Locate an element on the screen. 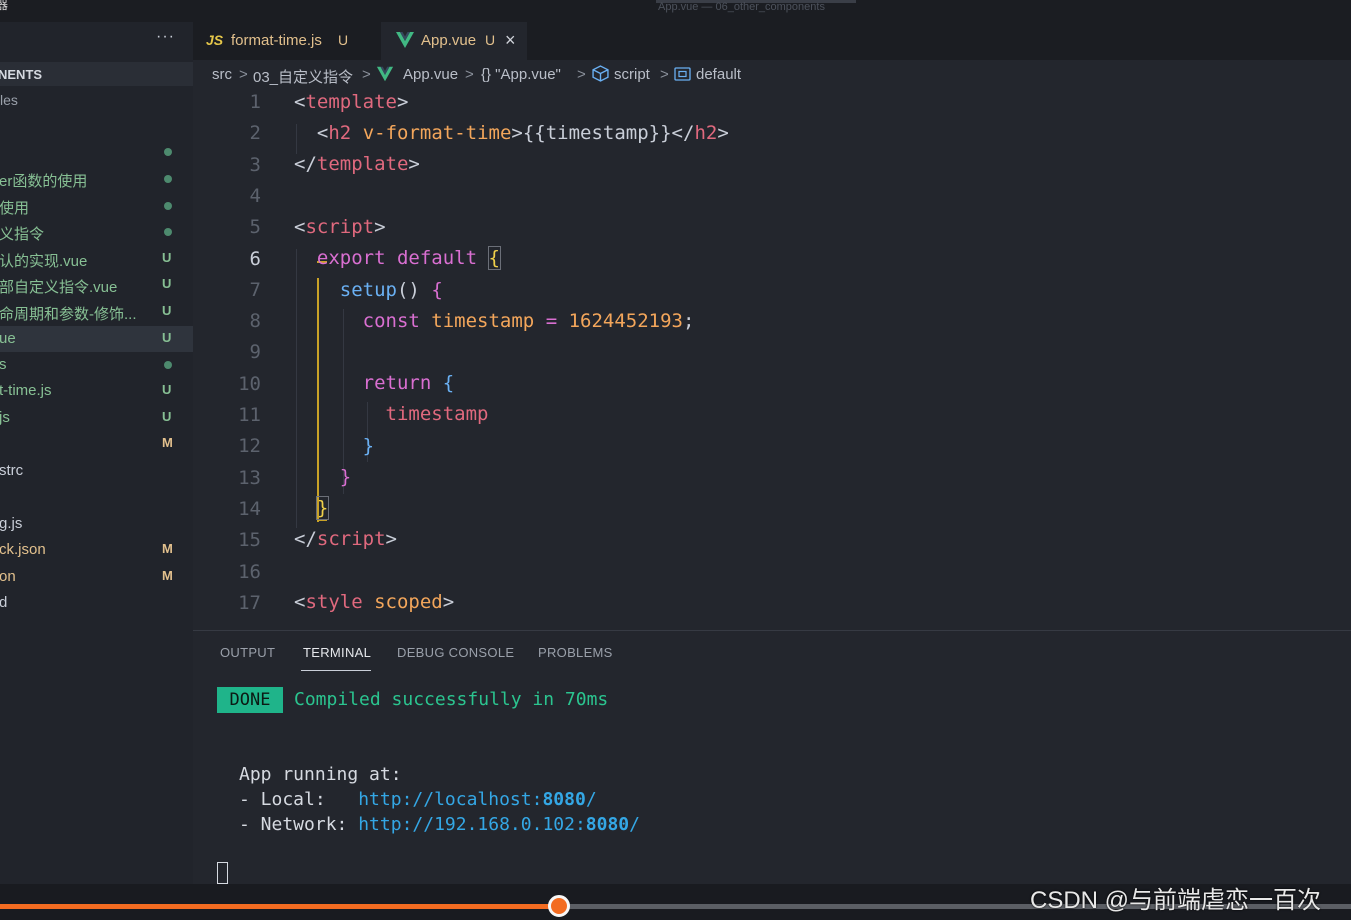  tree-item: er函数的使用 is located at coordinates (96, 179).